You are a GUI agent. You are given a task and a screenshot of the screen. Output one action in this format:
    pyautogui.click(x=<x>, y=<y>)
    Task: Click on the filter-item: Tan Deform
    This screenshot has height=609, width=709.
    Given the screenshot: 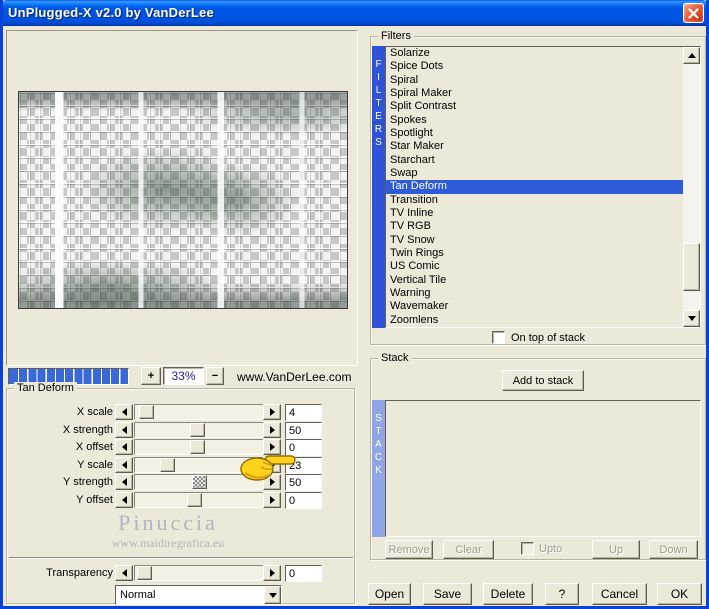 What is the action you would take?
    pyautogui.click(x=534, y=187)
    